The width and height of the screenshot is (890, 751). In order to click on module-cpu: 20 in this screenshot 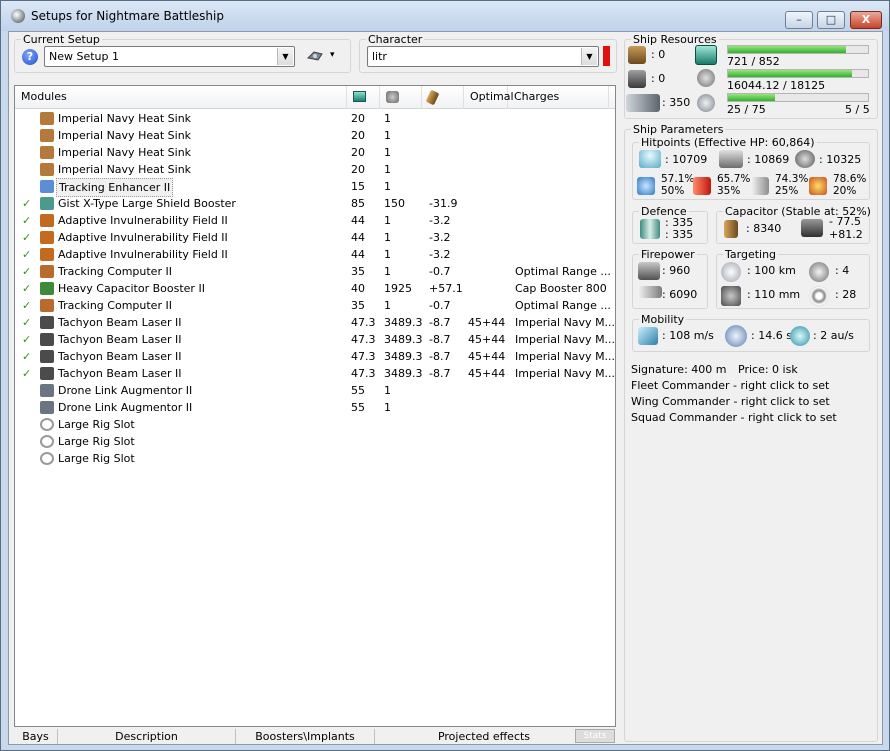, I will do `click(358, 169)`.